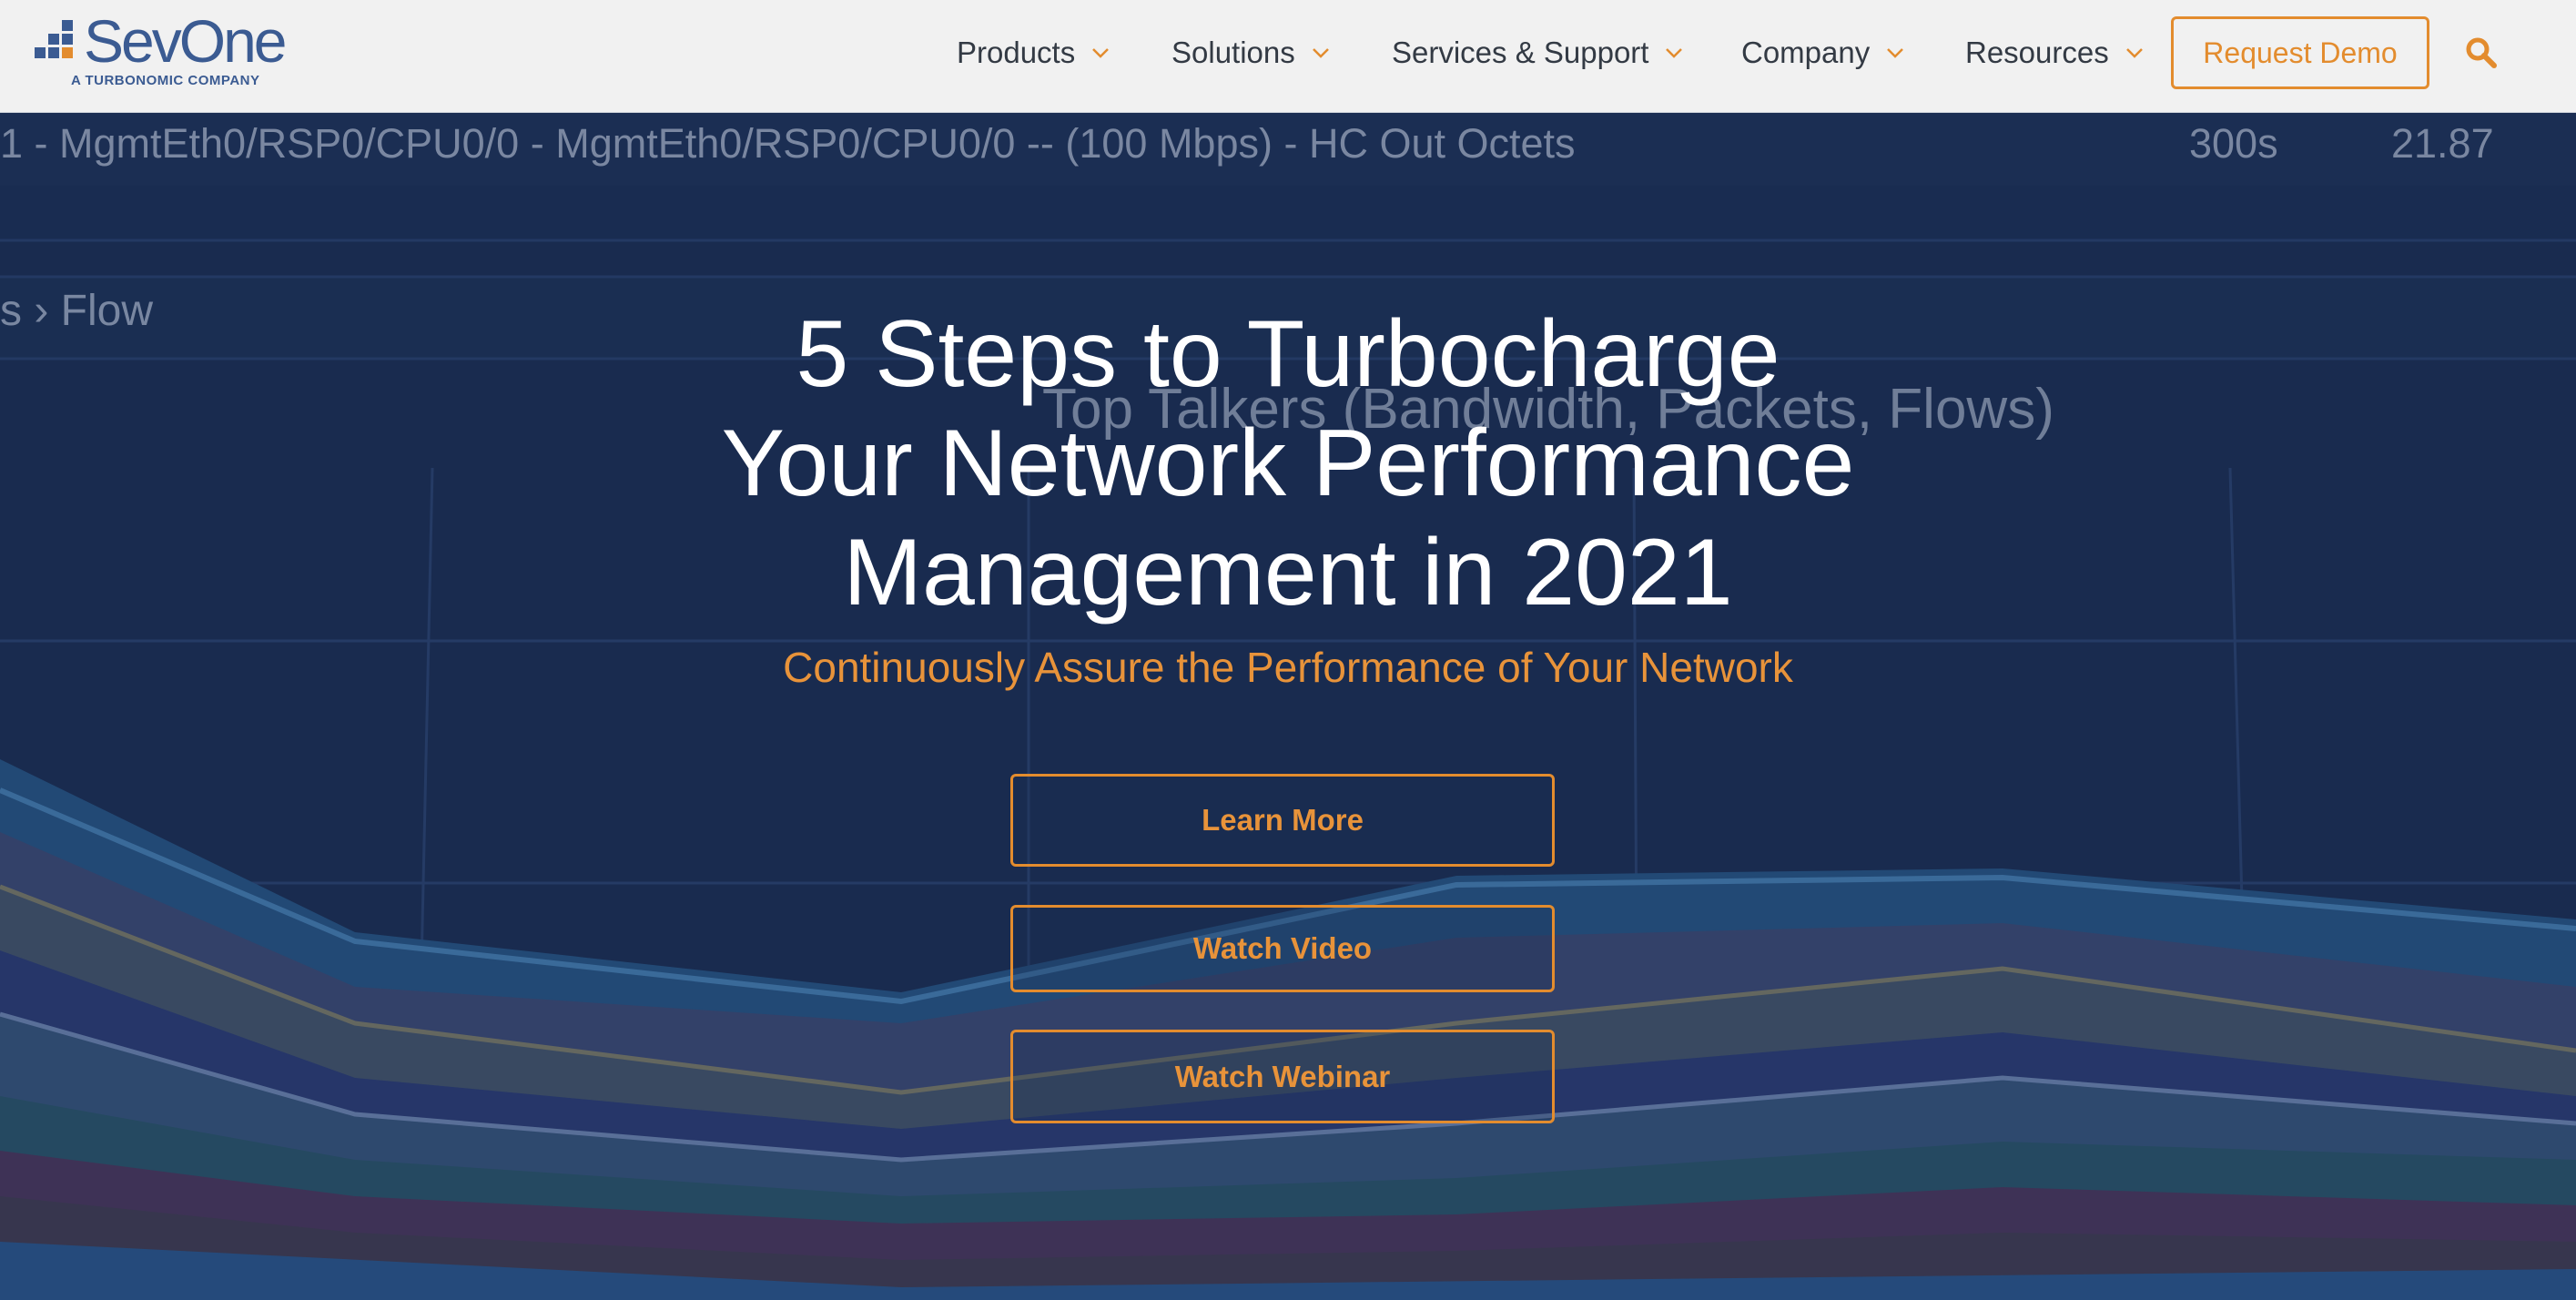  I want to click on learn-more-button: Learn More, so click(1282, 820).